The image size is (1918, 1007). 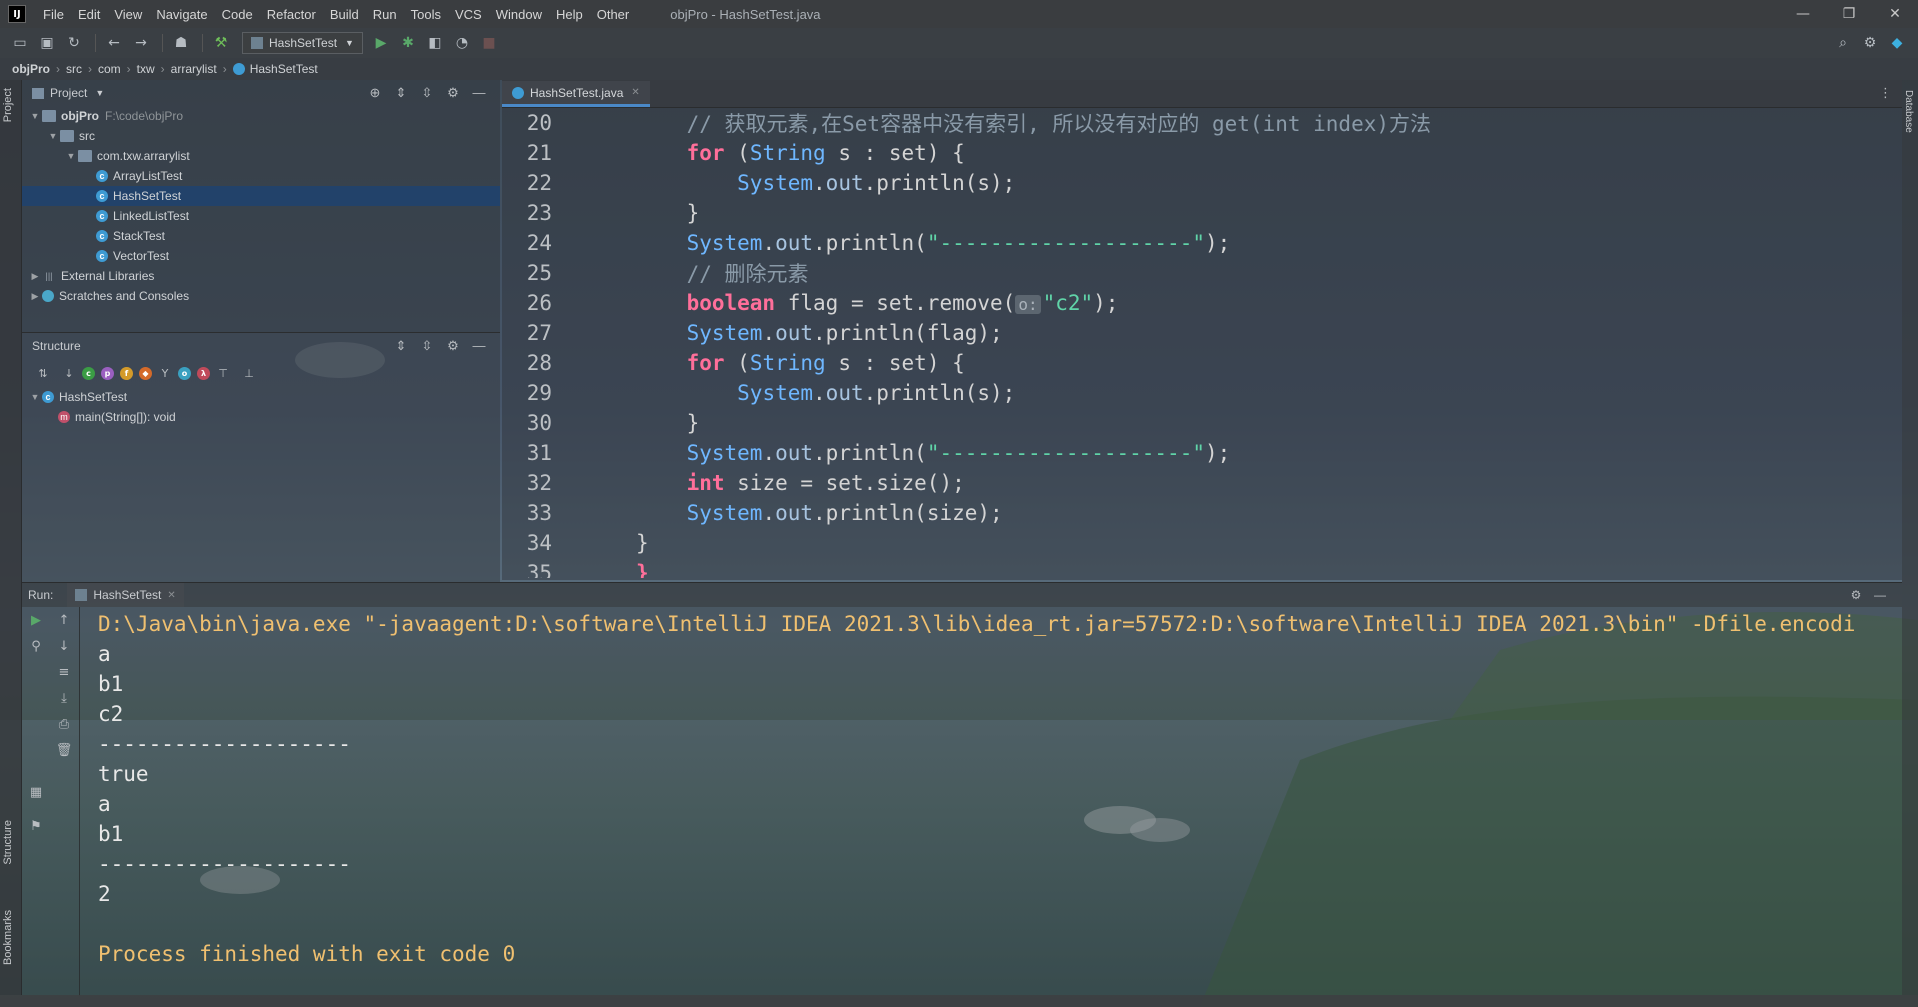 What do you see at coordinates (1202, 543) in the screenshot?
I see `code-line: 34}` at bounding box center [1202, 543].